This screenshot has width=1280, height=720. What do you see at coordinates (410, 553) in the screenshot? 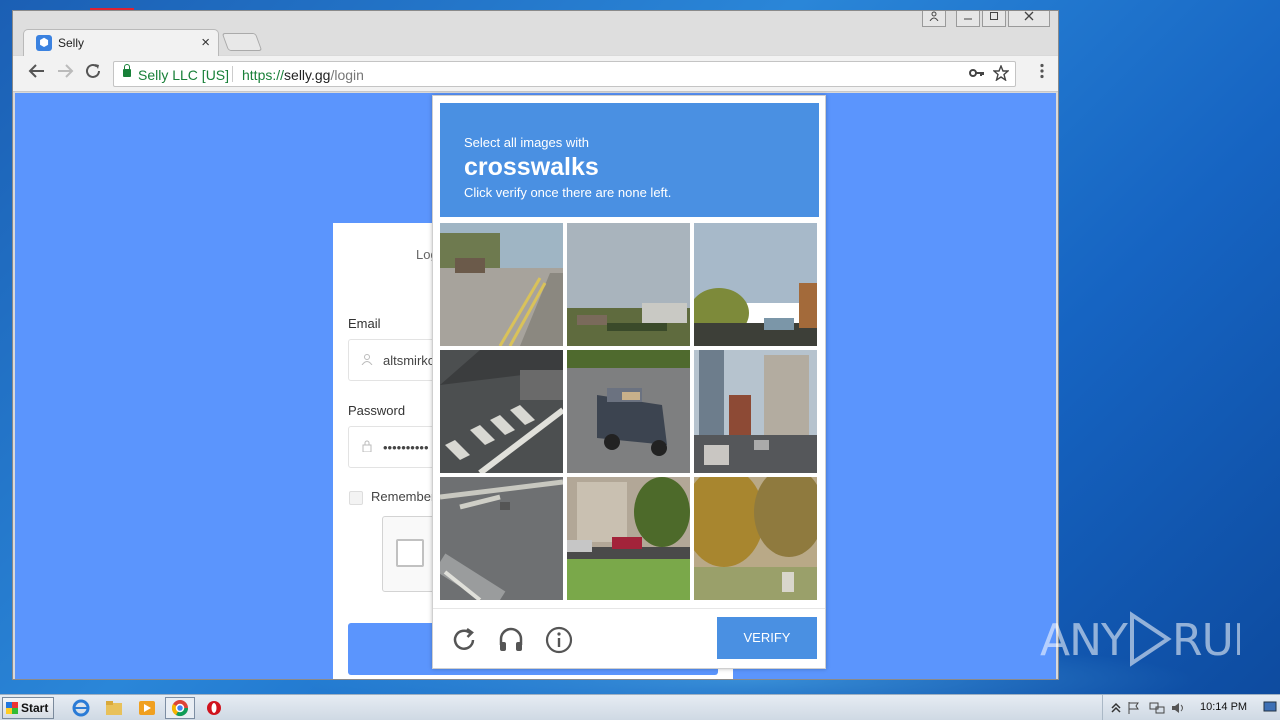
I see `recaptcha-checkbox` at bounding box center [410, 553].